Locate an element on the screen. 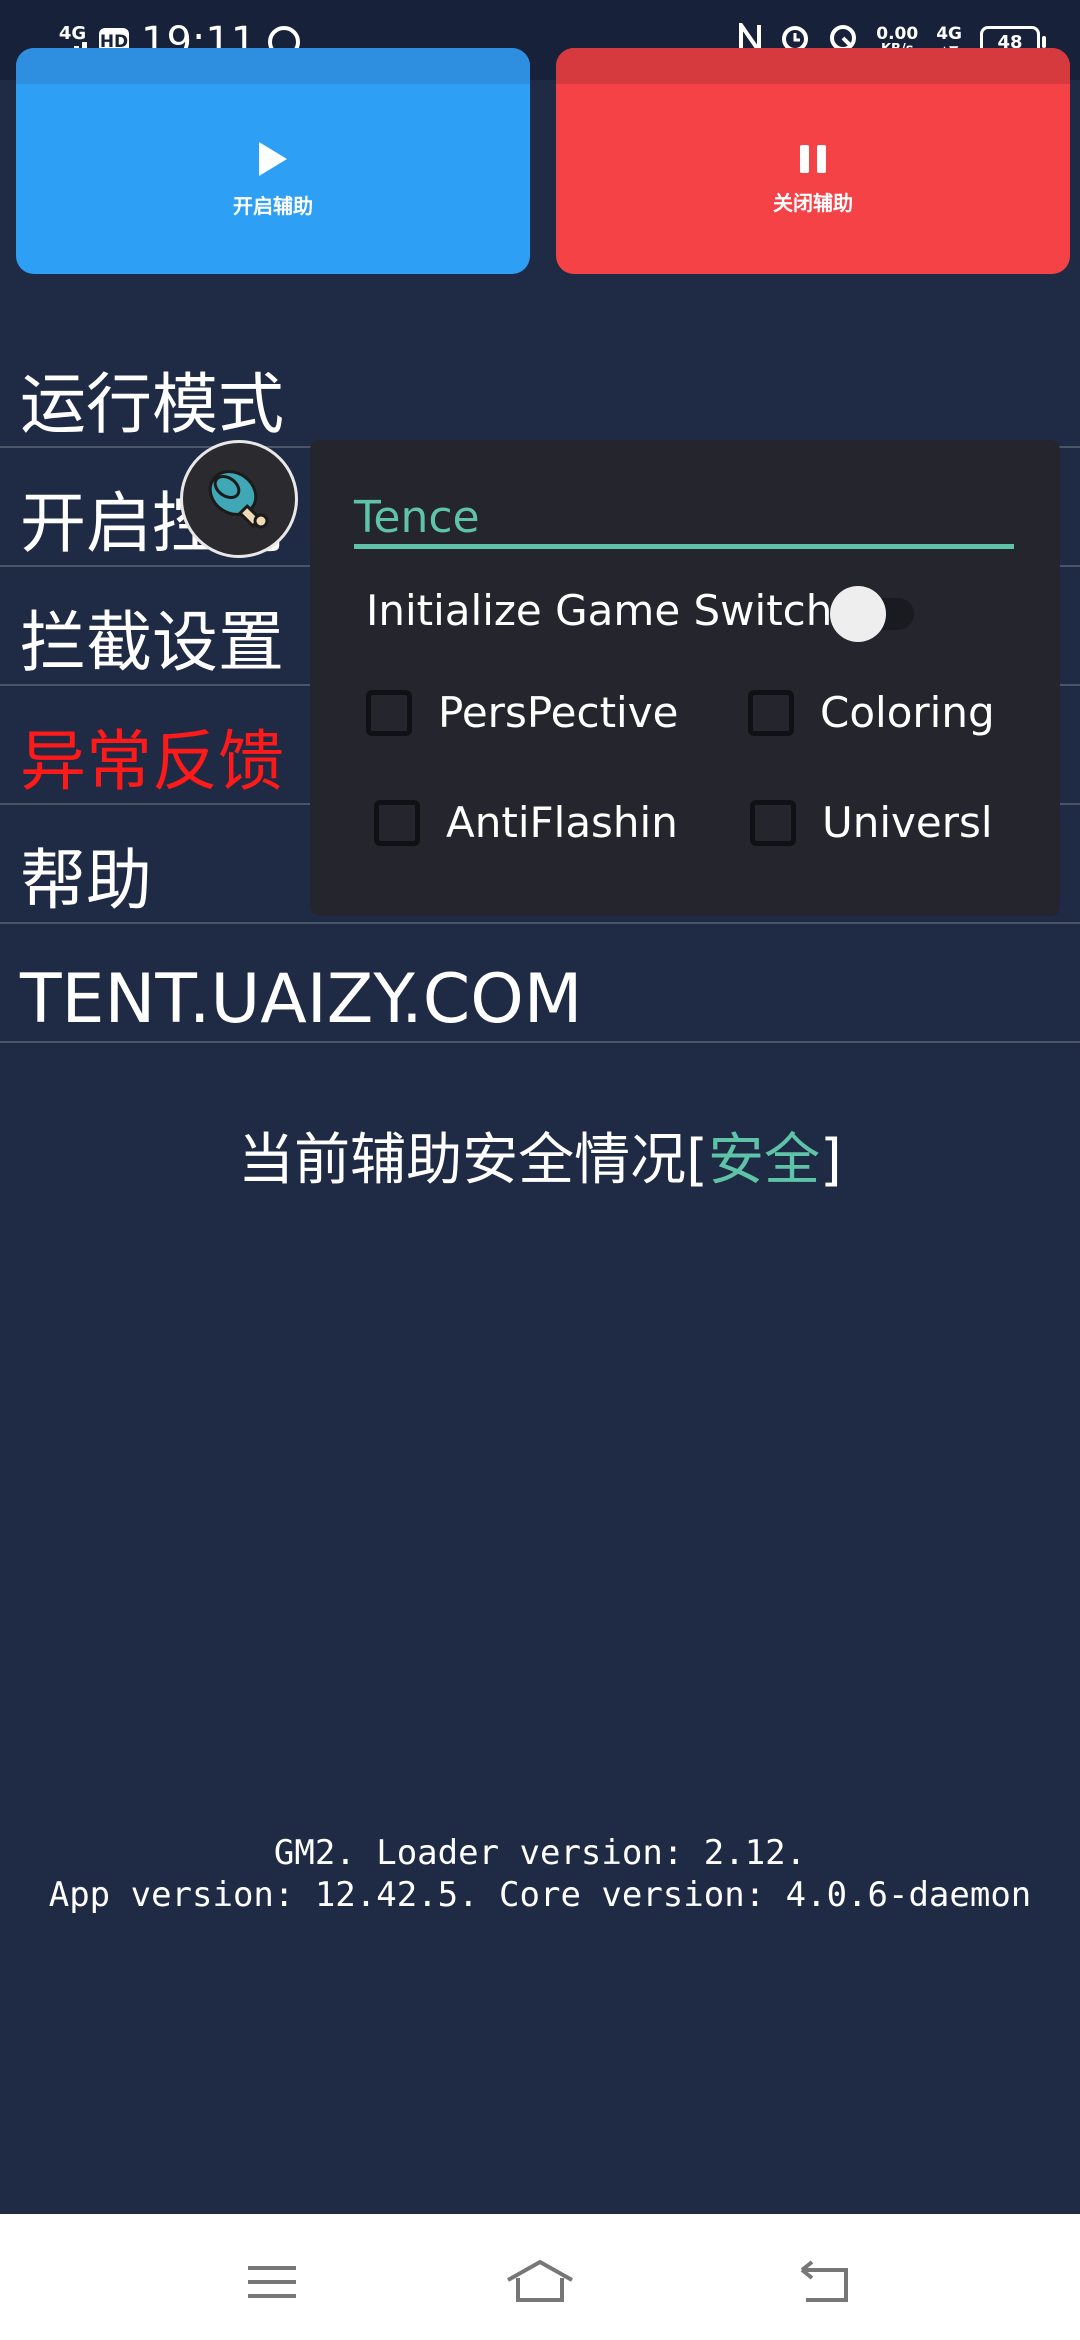 The image size is (1080, 2340). menu-item-label: 帮助 is located at coordinates (86, 880).